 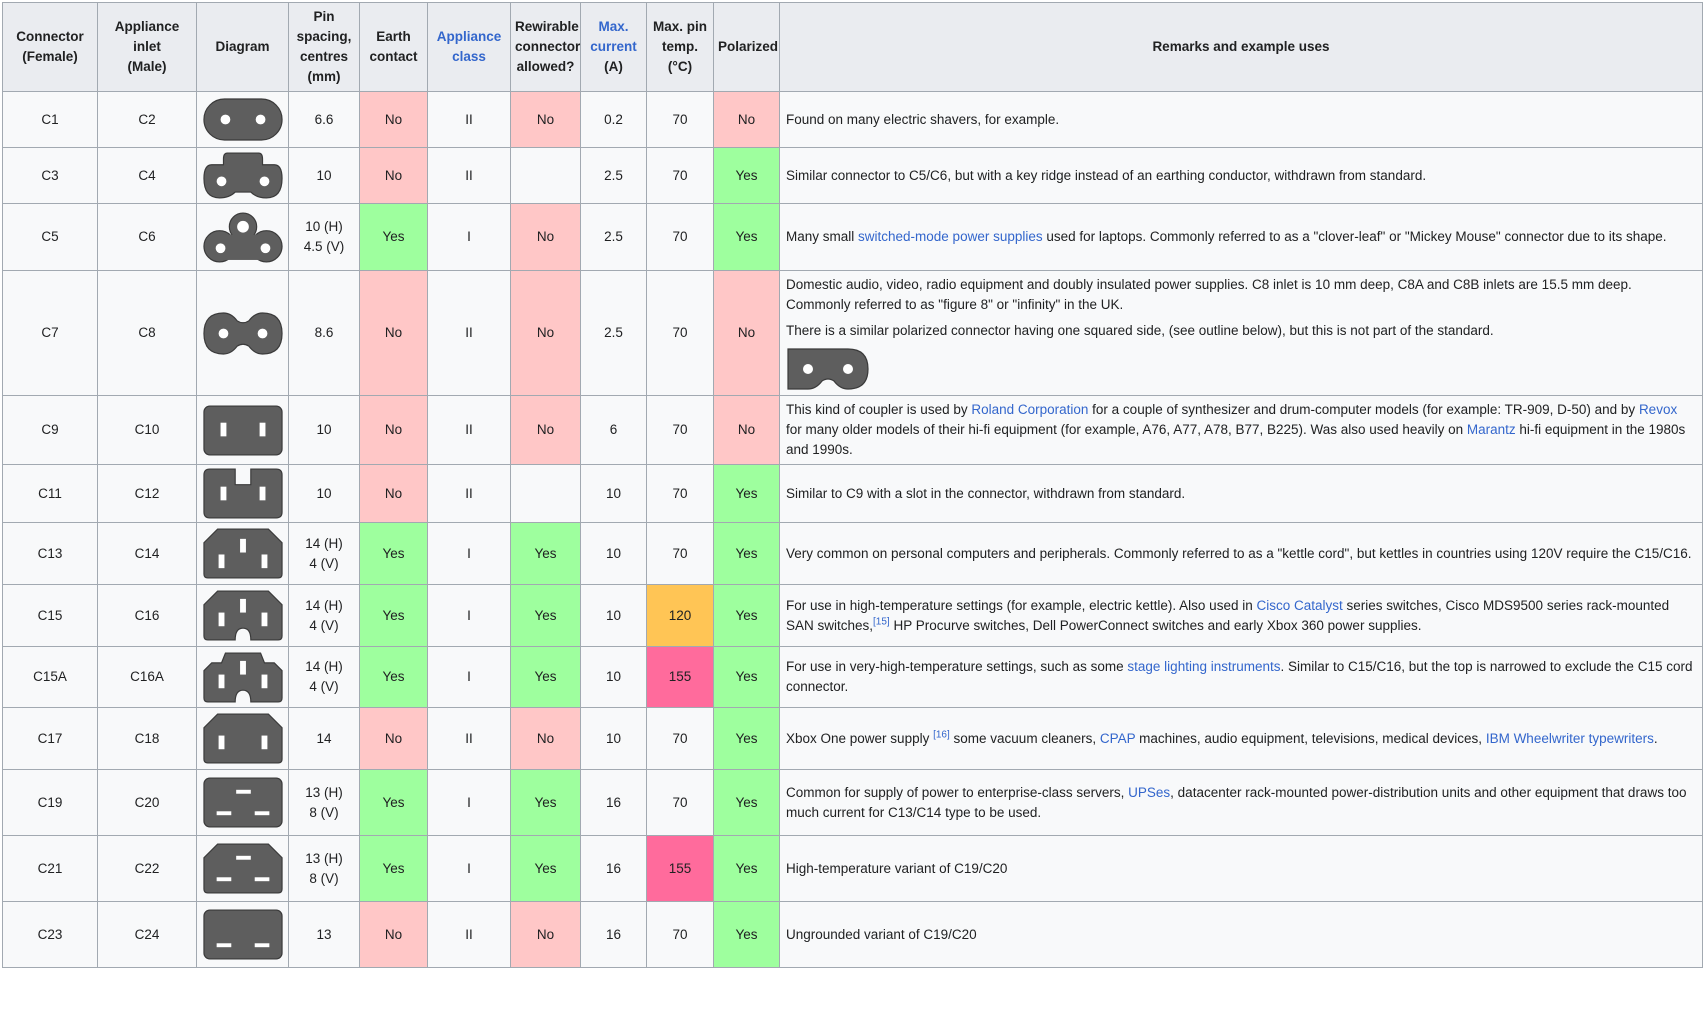 What do you see at coordinates (242, 802) in the screenshot?
I see `c19-connector-icon` at bounding box center [242, 802].